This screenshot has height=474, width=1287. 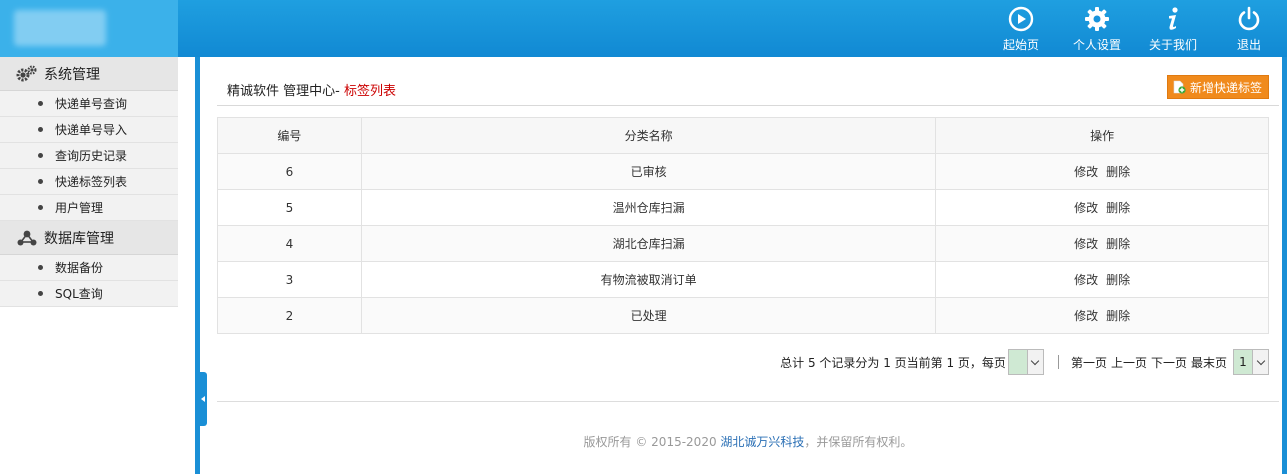 I want to click on cell-name: 已处理, so click(x=648, y=315).